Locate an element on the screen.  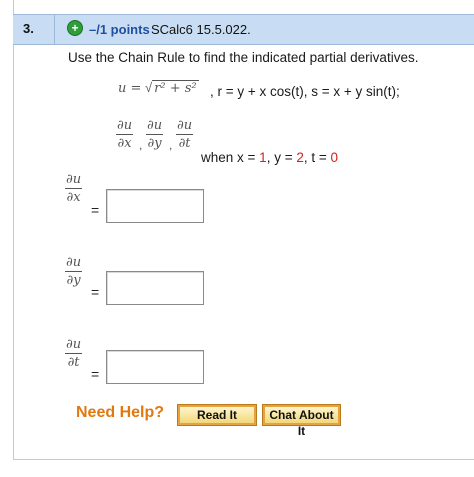
answer-input-du-dy is located at coordinates (155, 288).